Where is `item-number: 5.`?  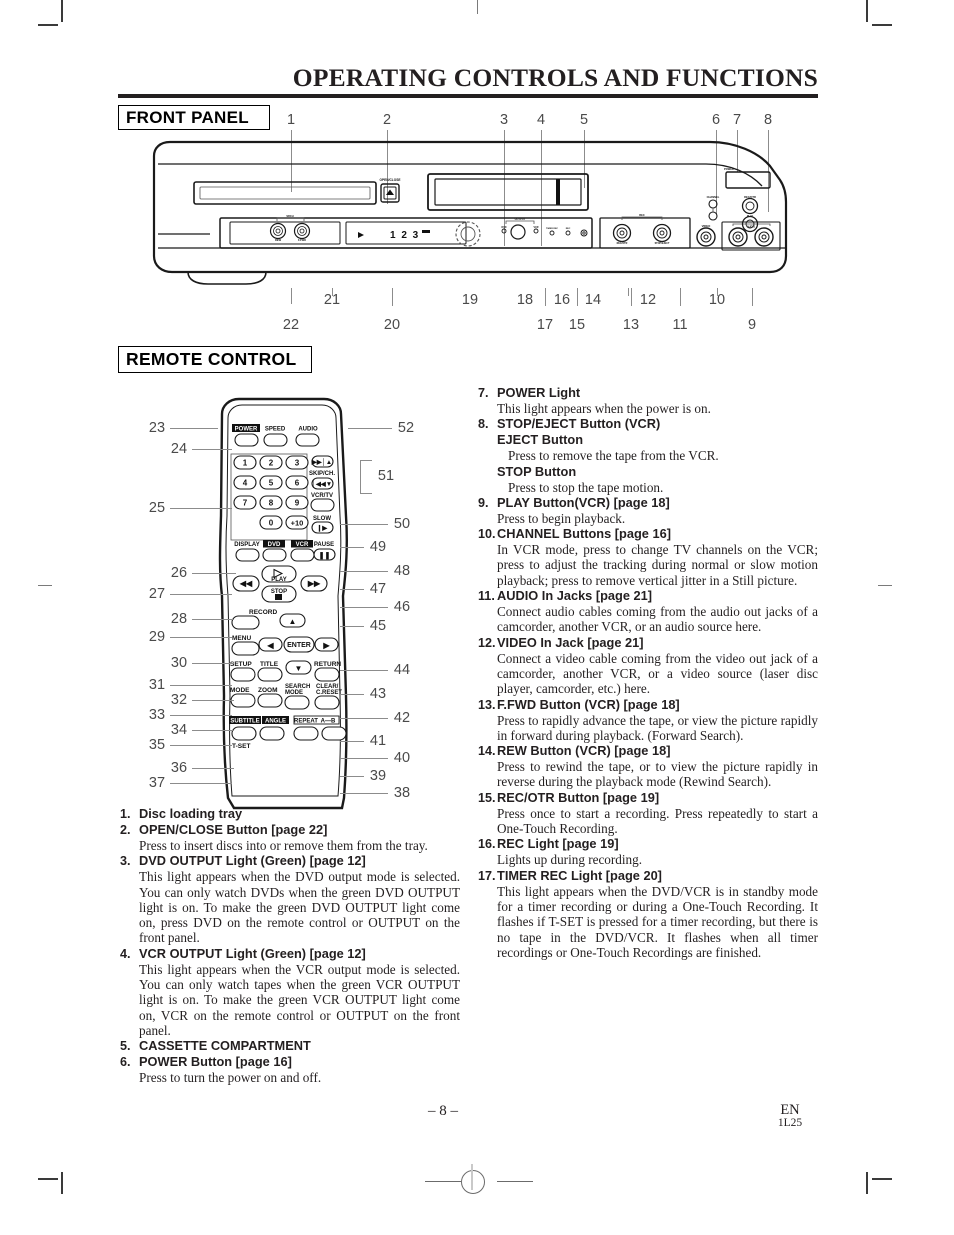 item-number: 5. is located at coordinates (125, 1046).